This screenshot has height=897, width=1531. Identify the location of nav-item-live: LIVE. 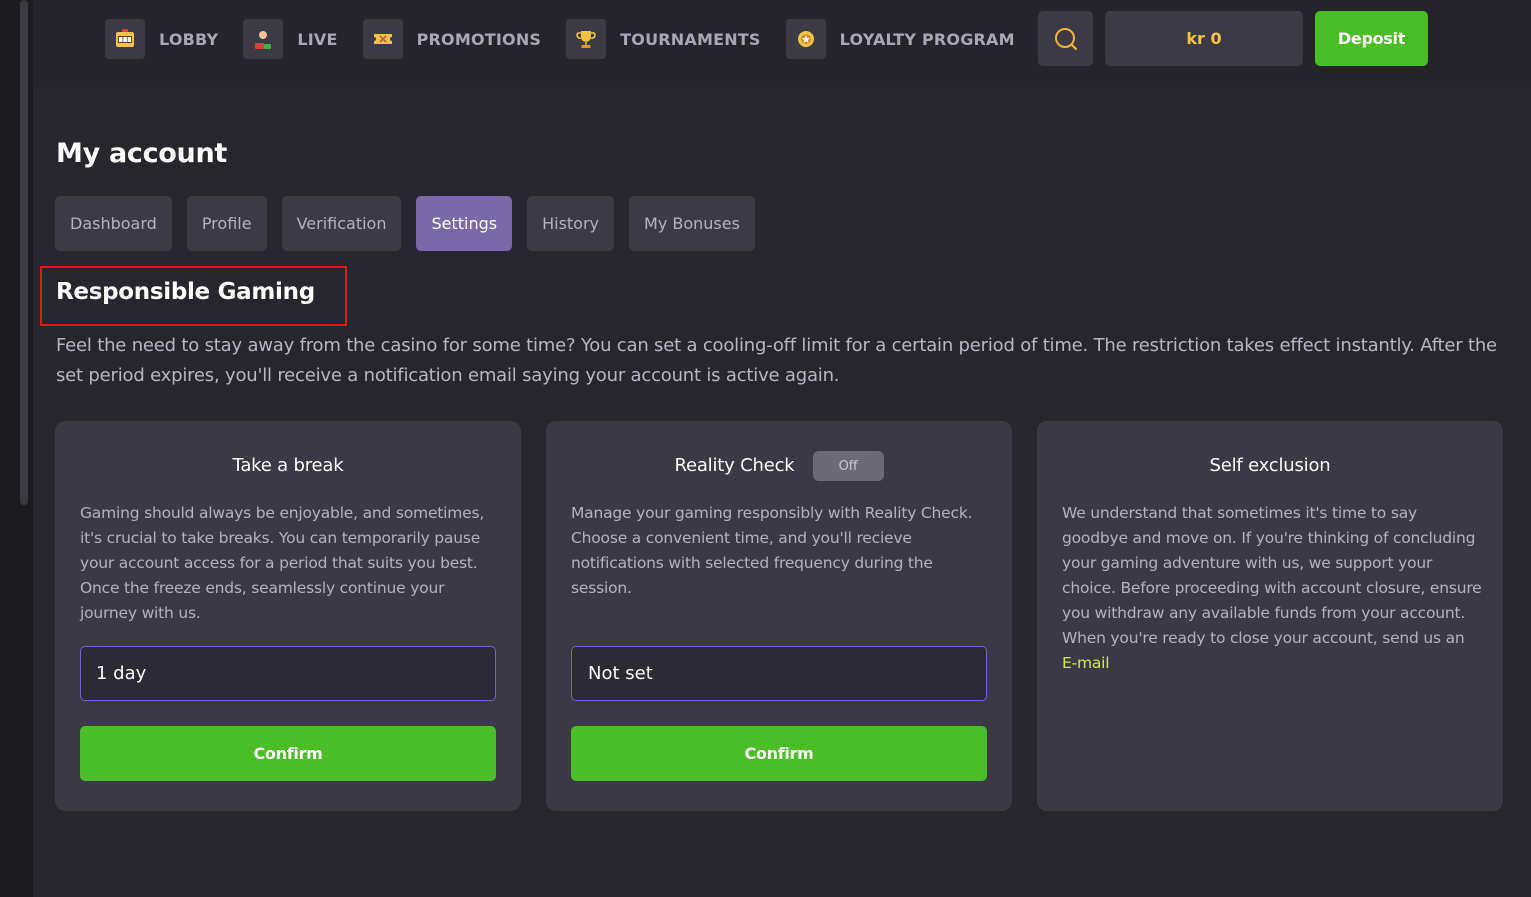
(290, 39).